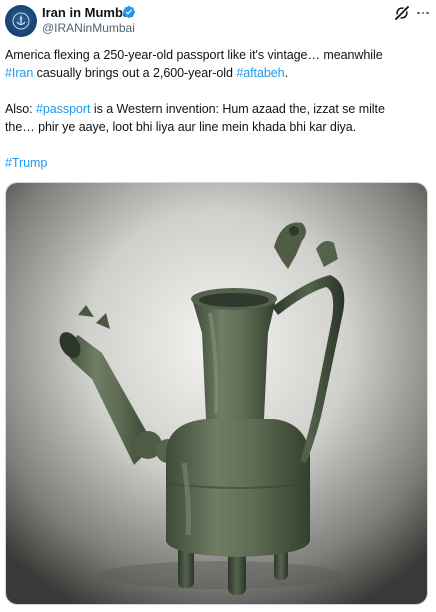 The height and width of the screenshot is (612, 436). I want to click on more-options-icon, so click(423, 13).